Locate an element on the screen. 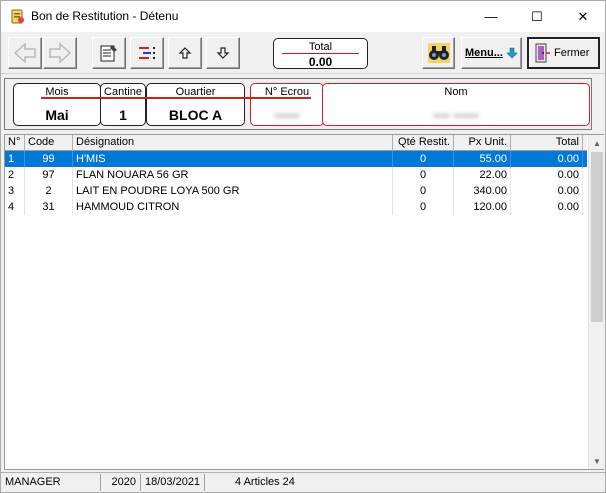  cell-code: 99 is located at coordinates (49, 159).